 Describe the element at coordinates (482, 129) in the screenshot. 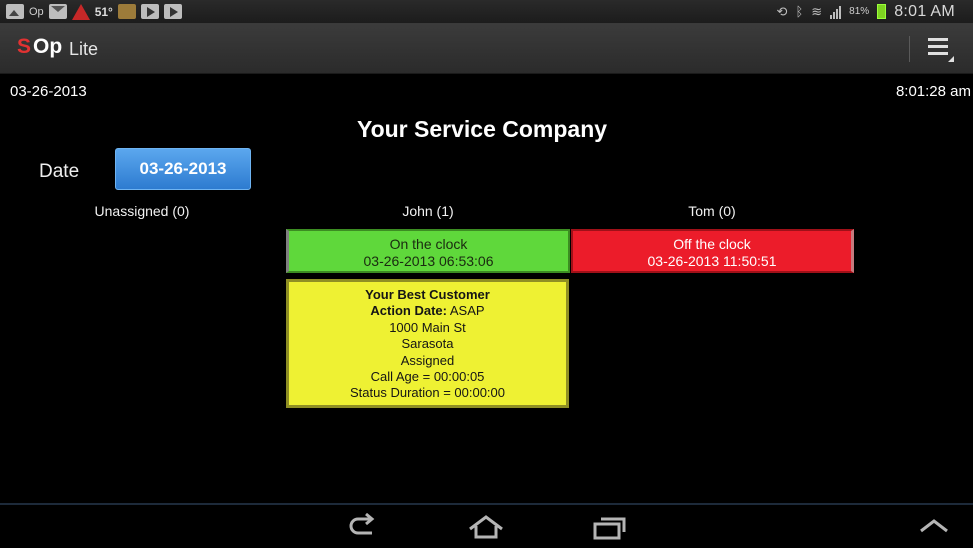

I see `company-name: Your Service Company` at that location.